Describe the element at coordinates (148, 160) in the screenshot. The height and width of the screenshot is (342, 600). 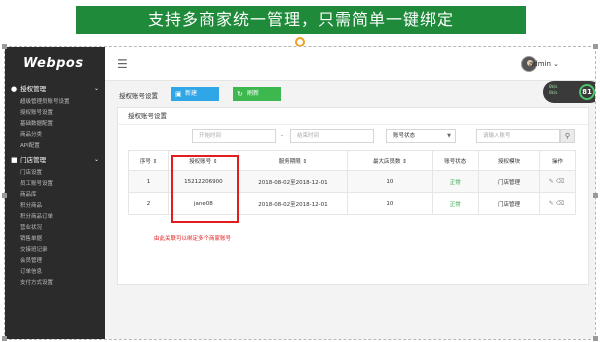
I see `col-index: 序号 ⇕` at that location.